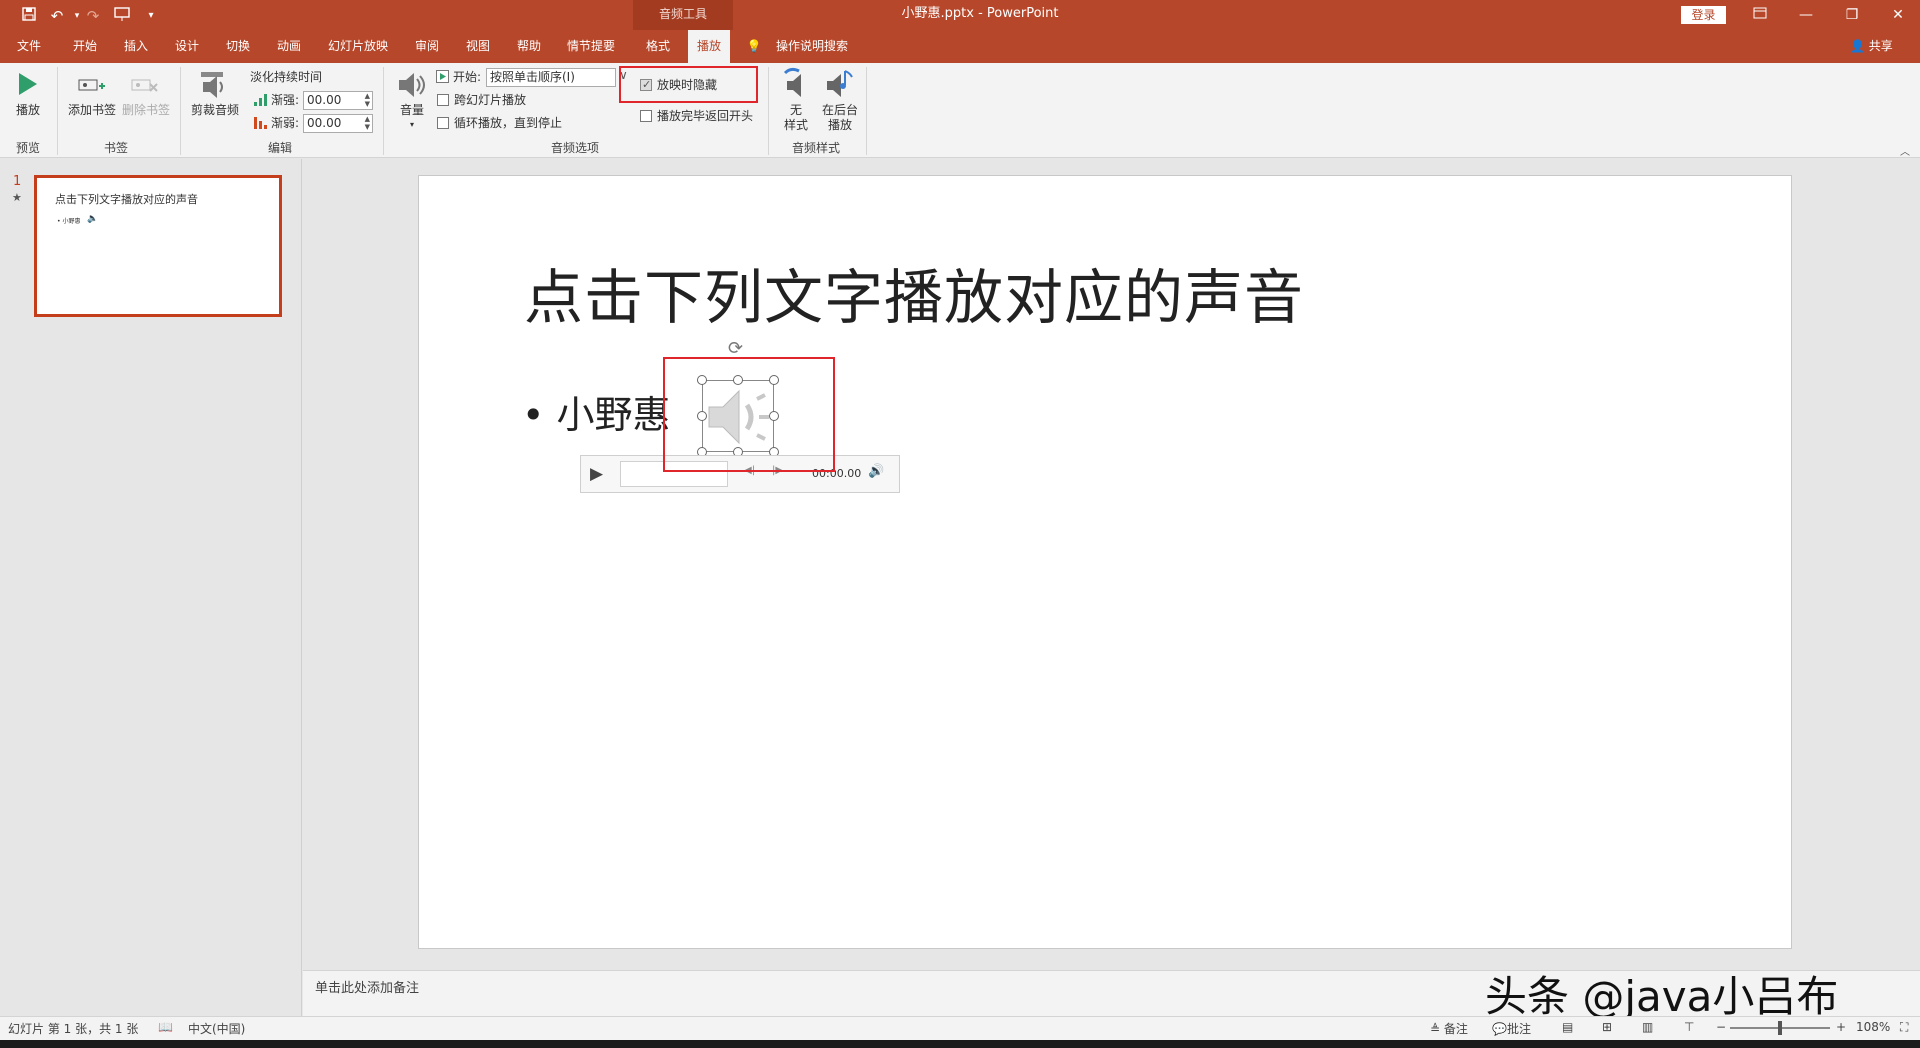 Image resolution: width=1920 pixels, height=1048 pixels. Describe the element at coordinates (92, 87) in the screenshot. I see `add-bookmark-icon` at that location.